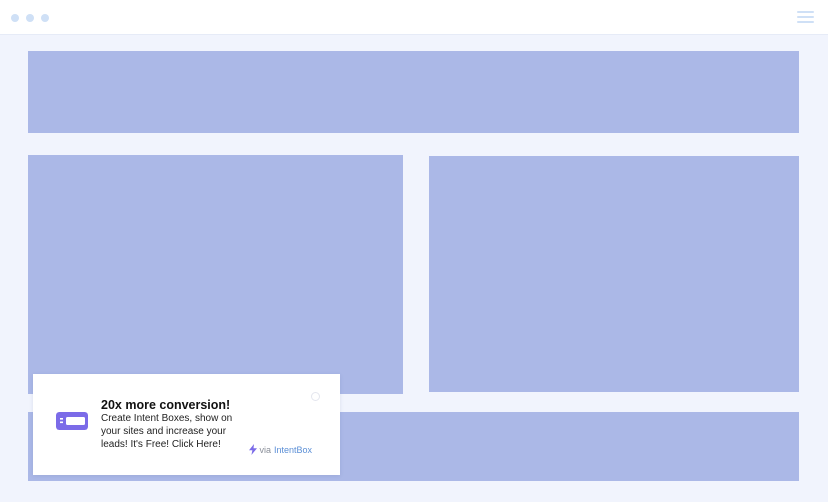 The image size is (828, 502). Describe the element at coordinates (414, 17) in the screenshot. I see `browser-topbar` at that location.